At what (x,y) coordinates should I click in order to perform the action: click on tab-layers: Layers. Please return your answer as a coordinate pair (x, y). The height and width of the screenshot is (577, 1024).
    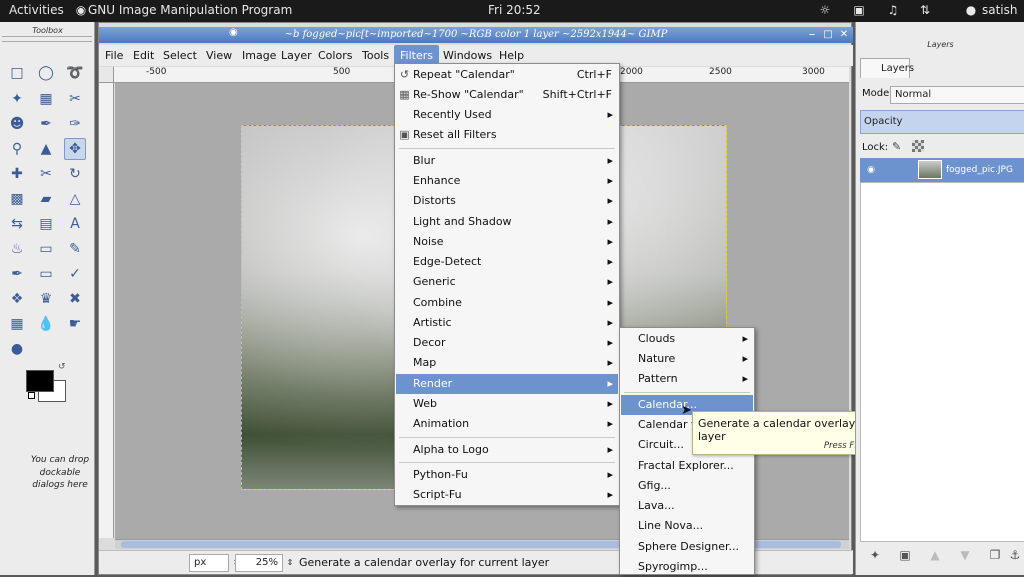
    Looking at the image, I should click on (887, 68).